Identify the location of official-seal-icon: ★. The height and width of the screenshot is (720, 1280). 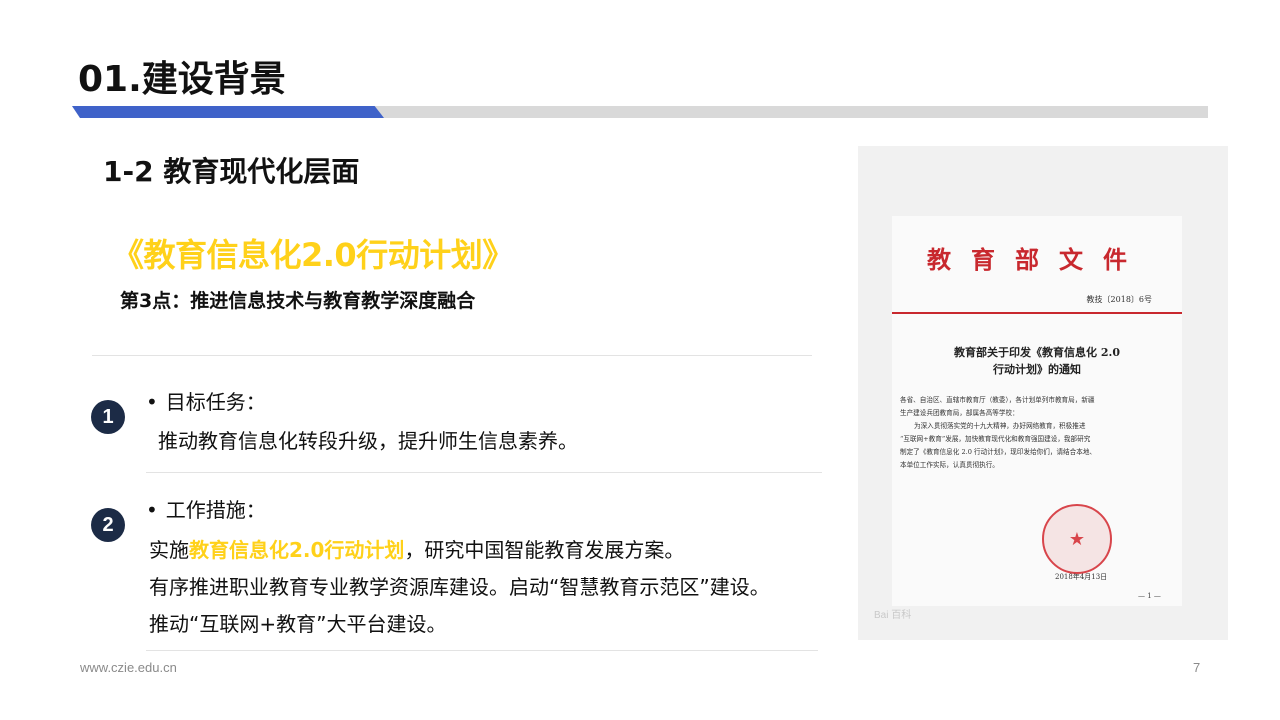
(1077, 539).